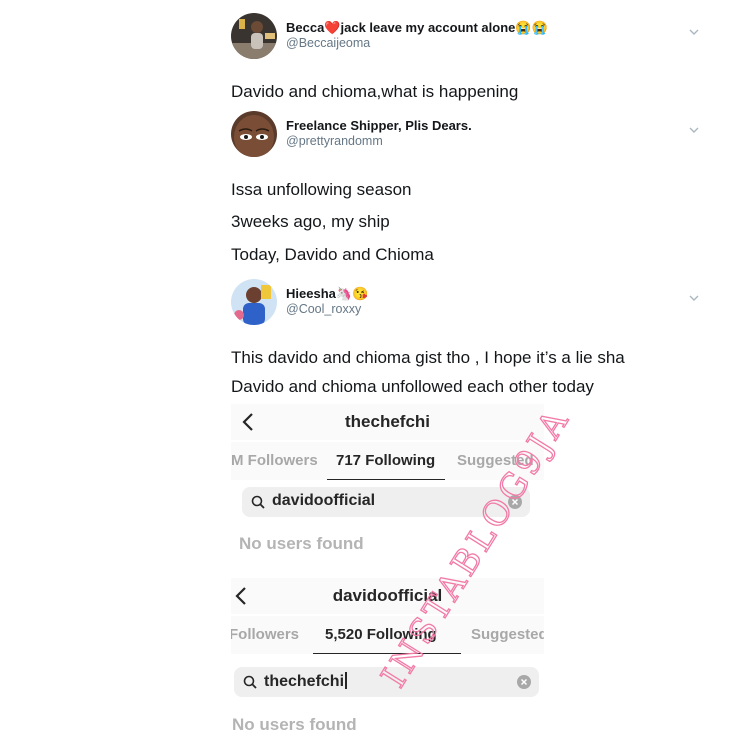  I want to click on tab-following: 717 Following, so click(385, 460).